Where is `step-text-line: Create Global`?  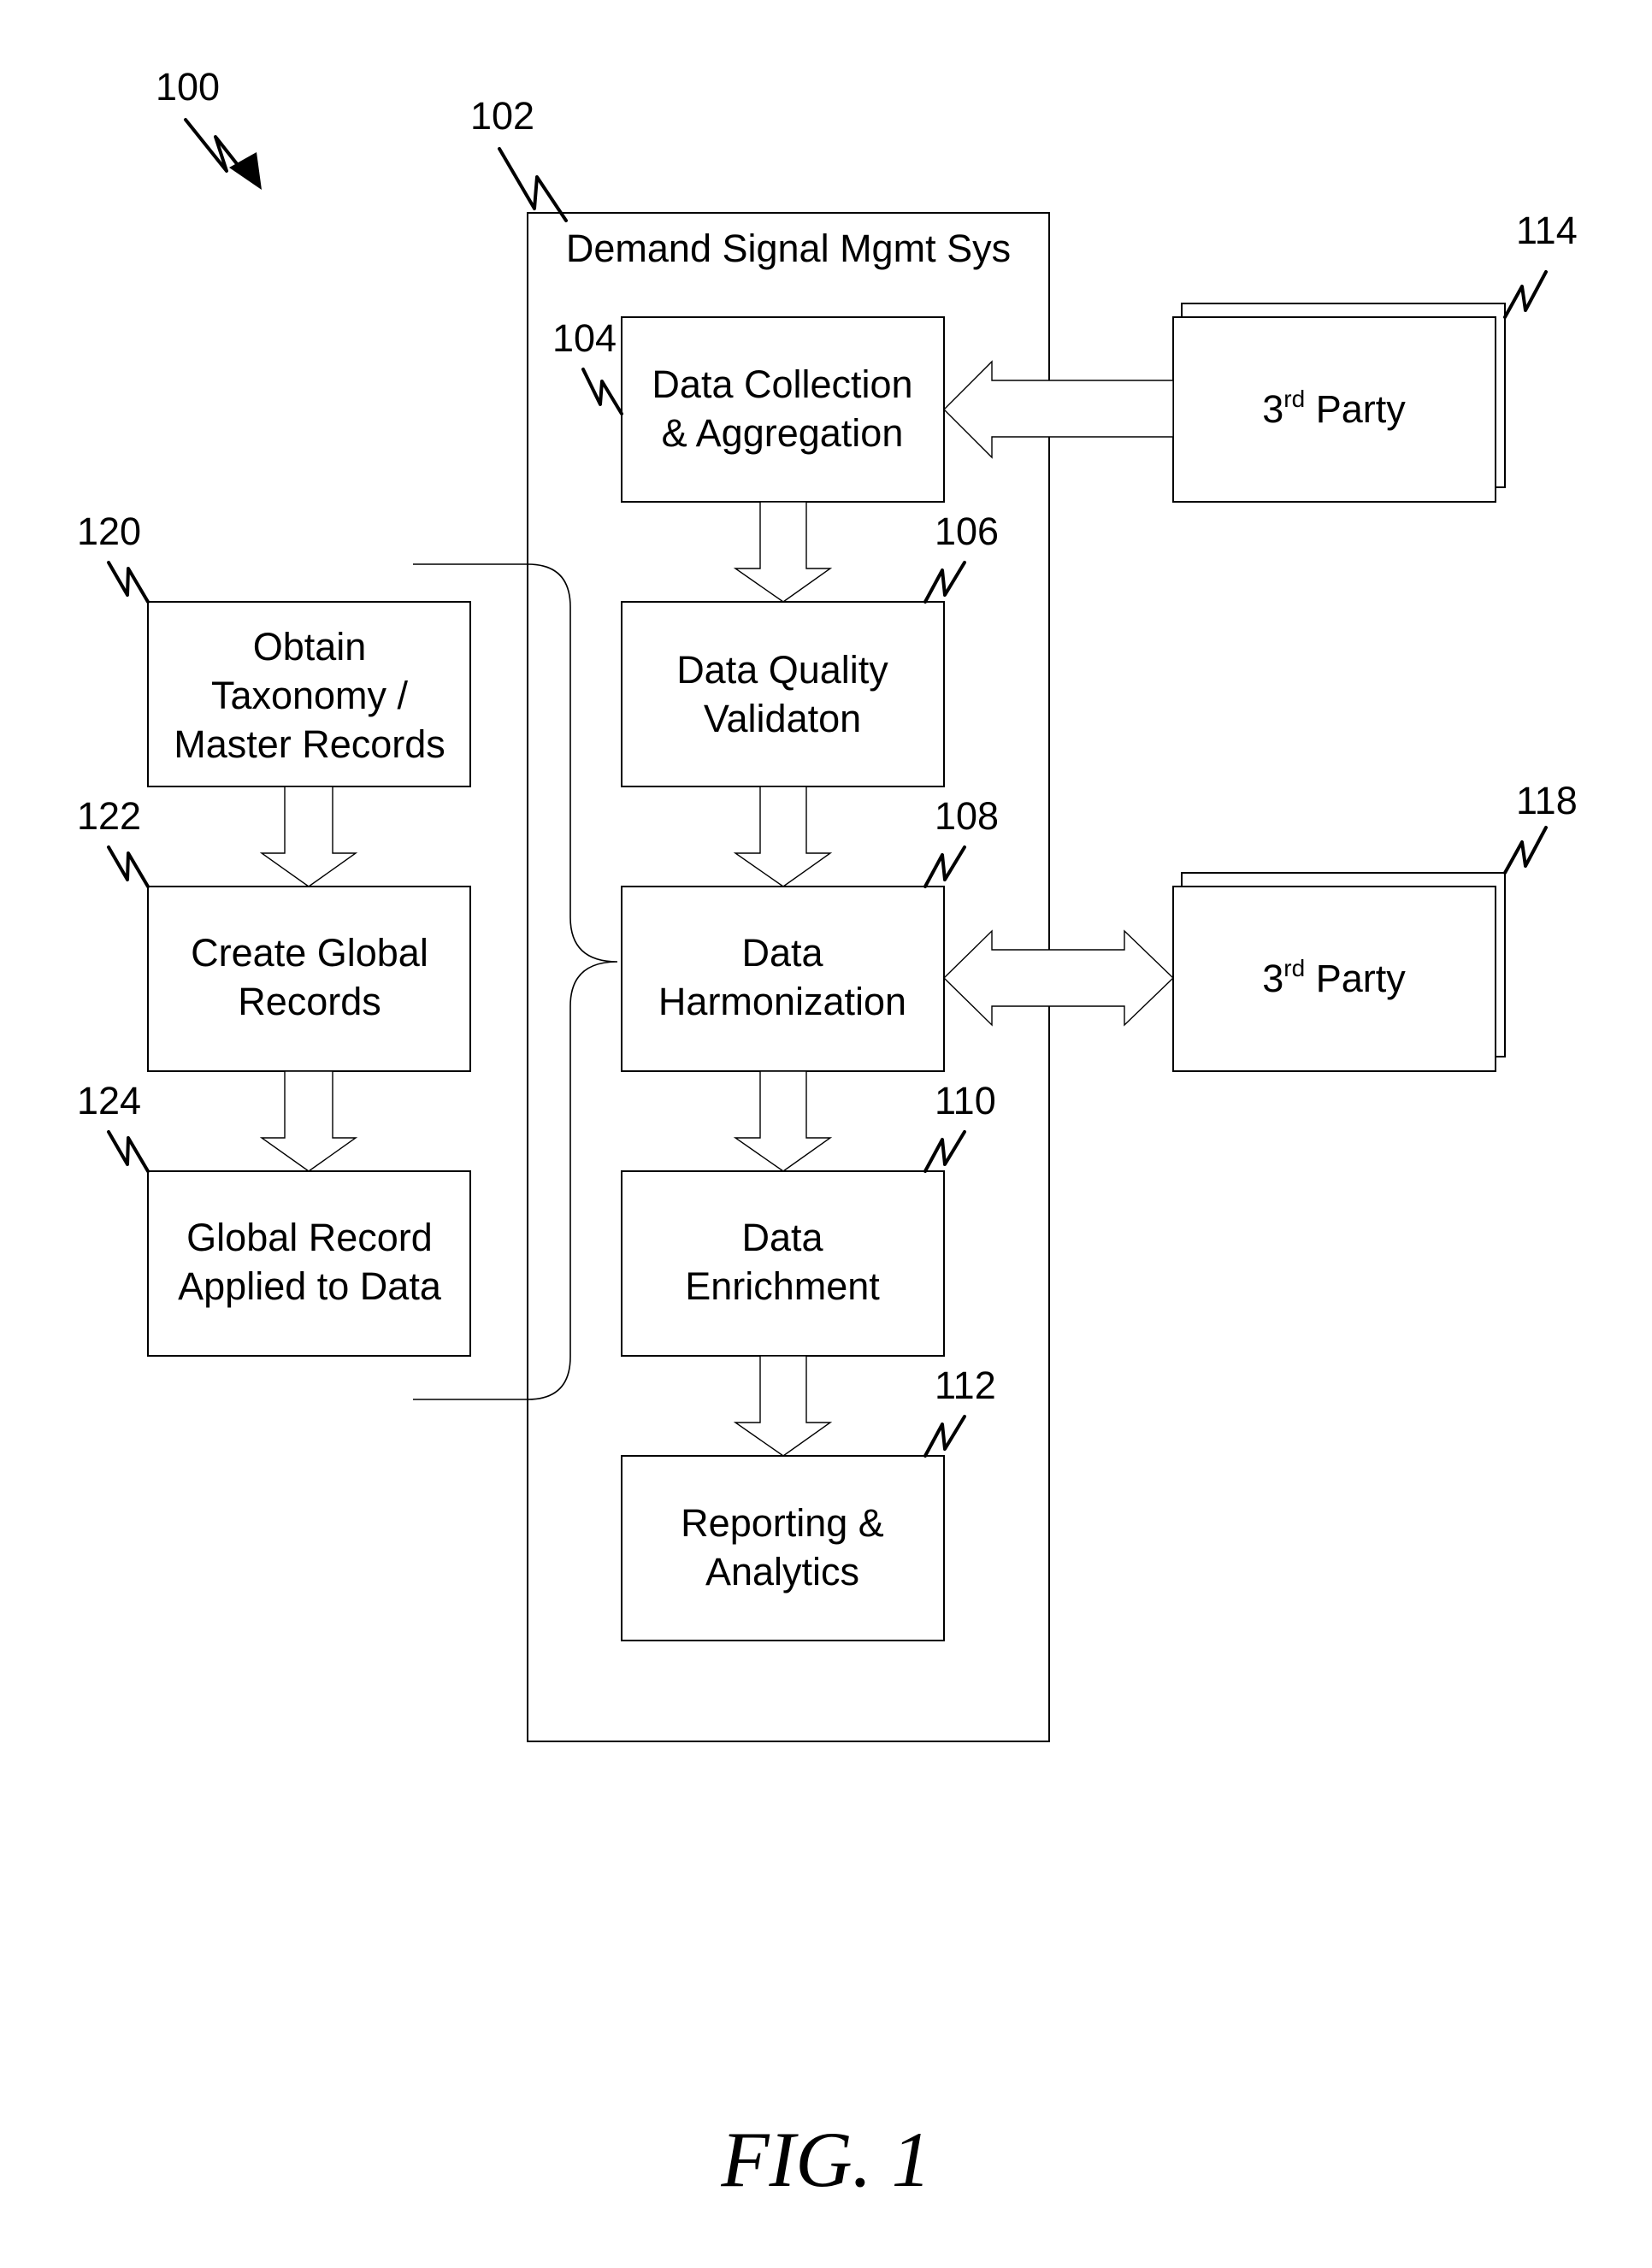
step-text-line: Create Global is located at coordinates (309, 953).